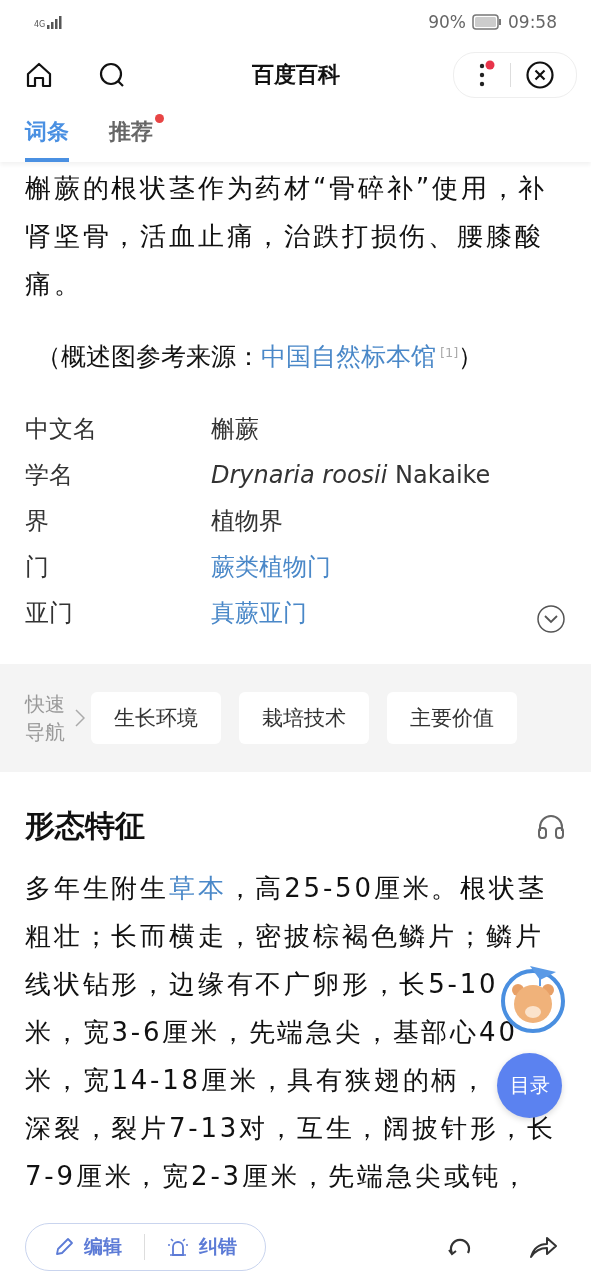 Image resolution: width=591 pixels, height=1280 pixels. I want to click on info-link: 蕨类植物门, so click(271, 567).